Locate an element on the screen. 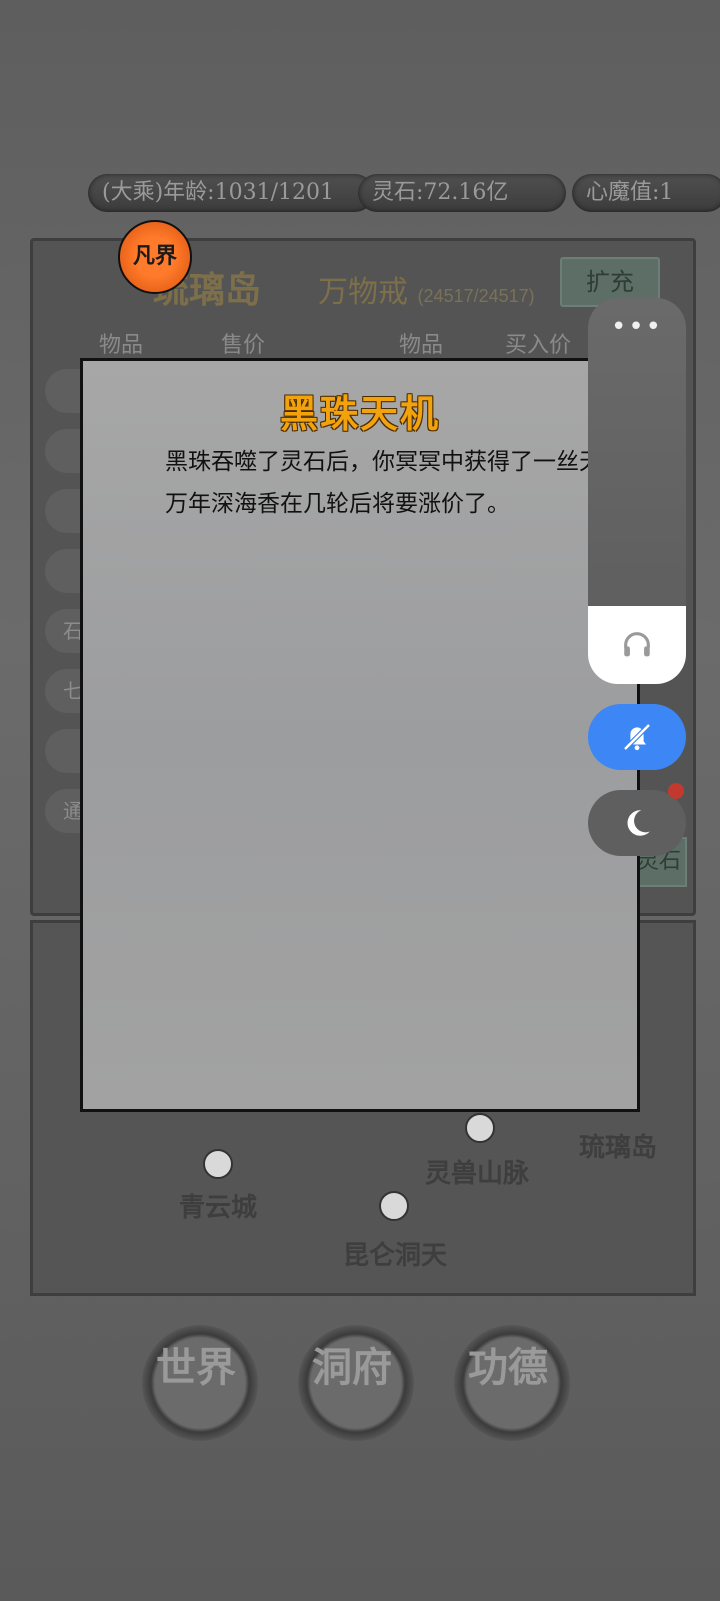 This screenshot has height=1601, width=720. cave-button: 洞府 is located at coordinates (356, 1383).